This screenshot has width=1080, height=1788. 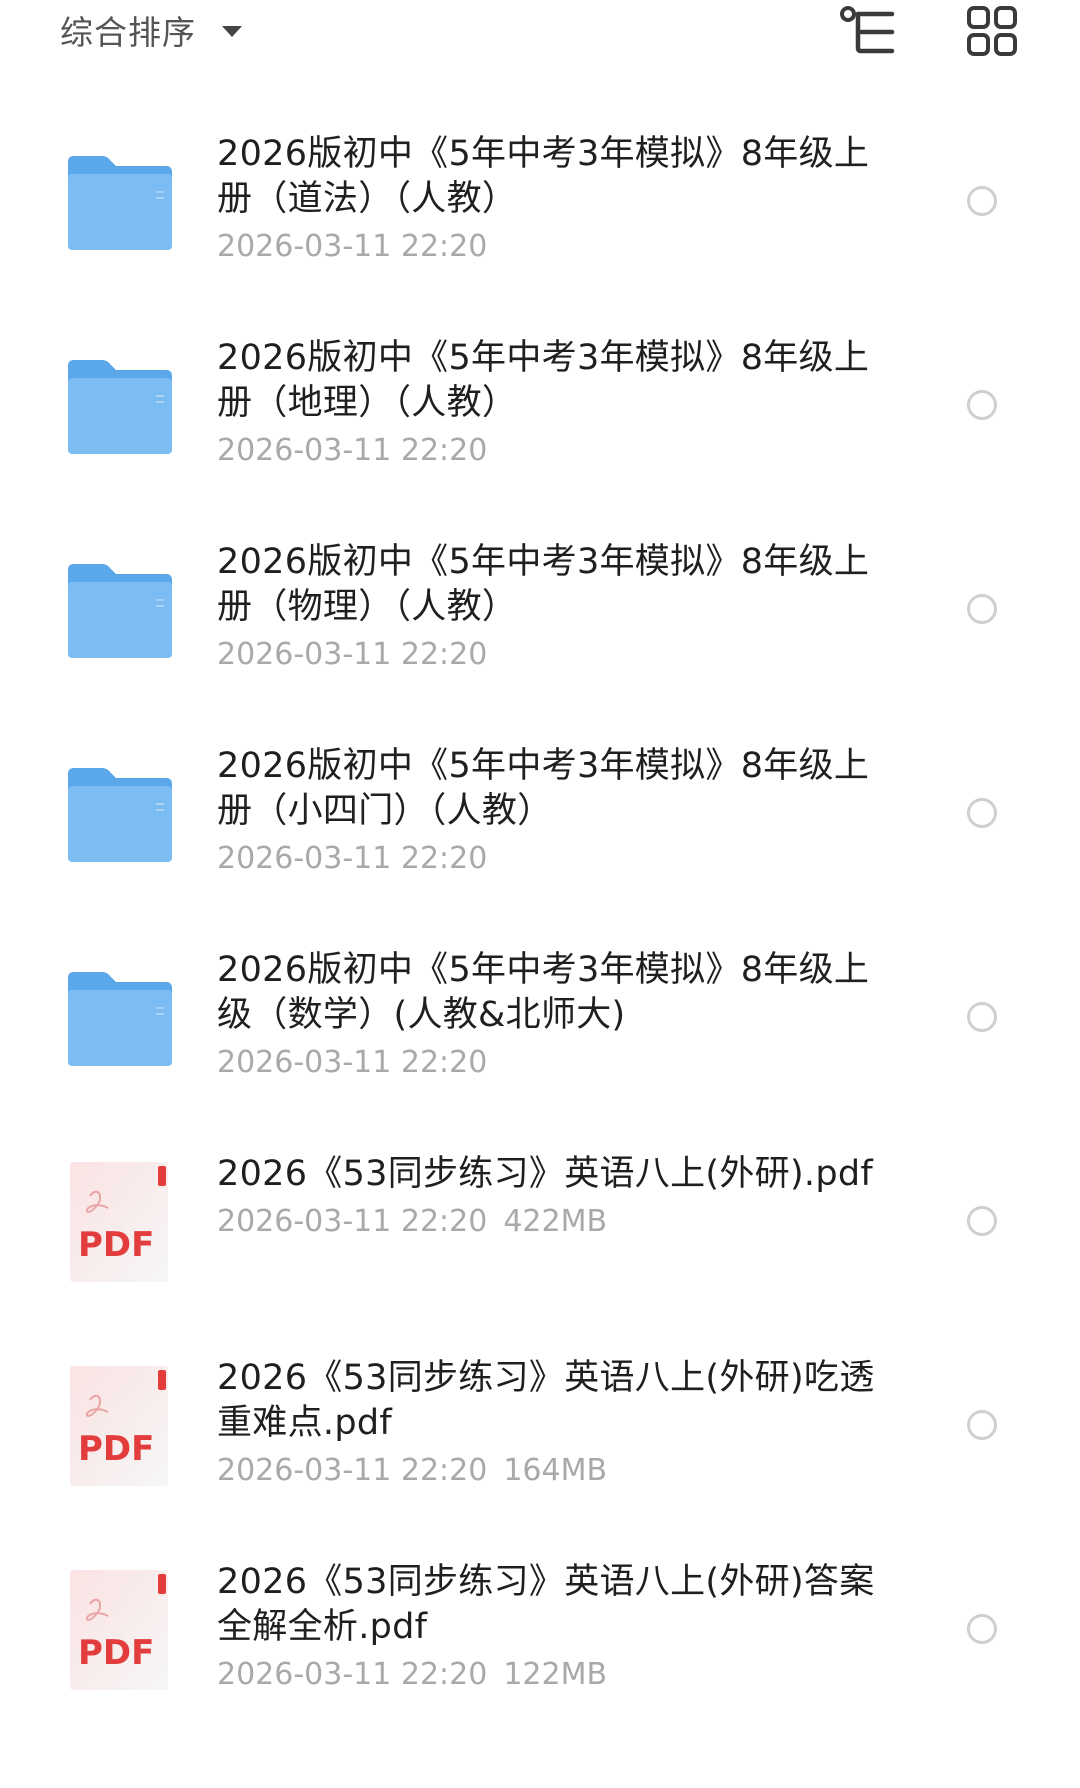 I want to click on sort-label: 综合排序, so click(x=128, y=32).